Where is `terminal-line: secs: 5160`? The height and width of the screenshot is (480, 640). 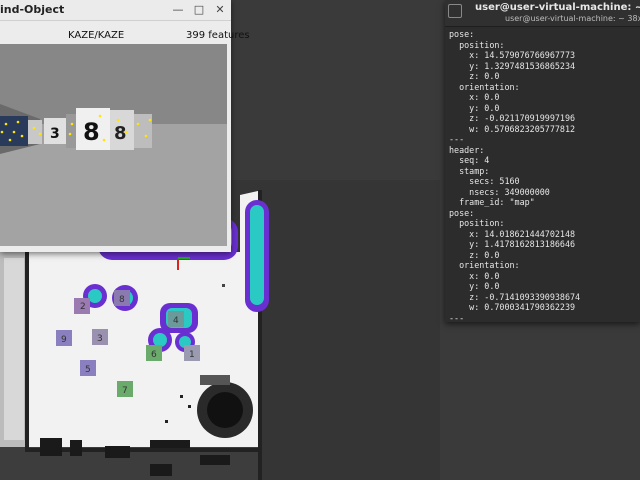
terminal-line: secs: 5160 is located at coordinates (484, 181).